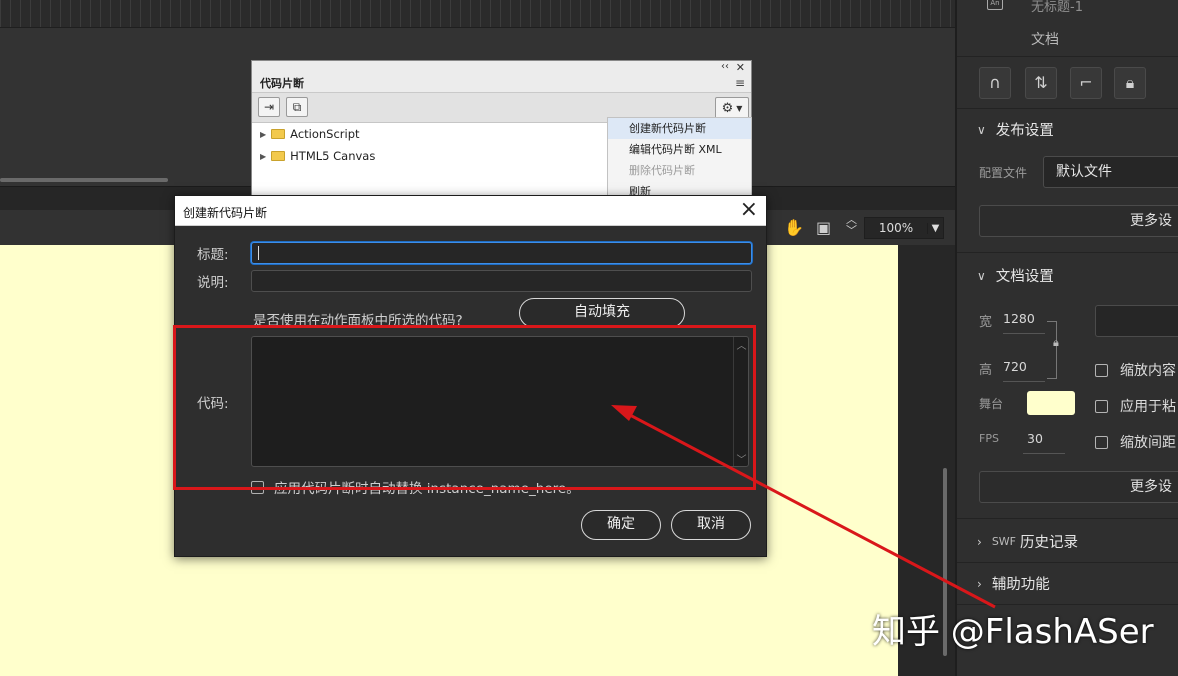 Image resolution: width=1178 pixels, height=676 pixels. I want to click on profile-label: 配置文件, so click(1003, 173).